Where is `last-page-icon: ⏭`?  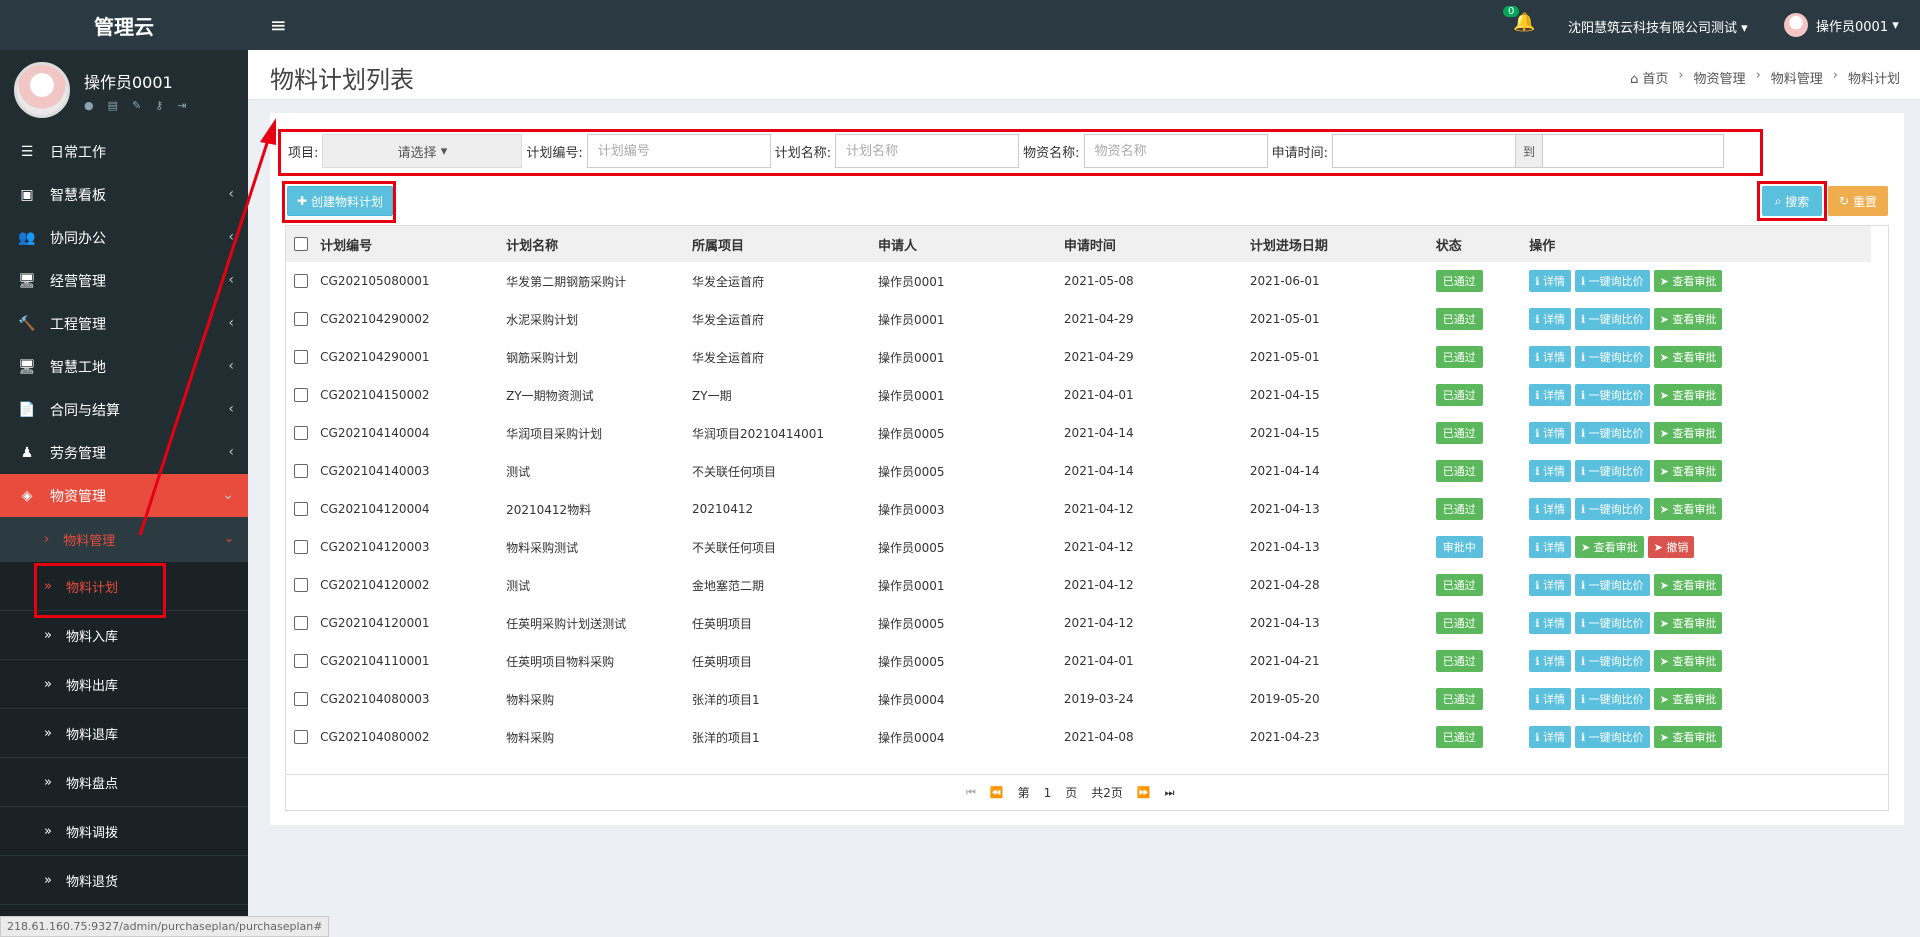 last-page-icon: ⏭ is located at coordinates (1170, 793).